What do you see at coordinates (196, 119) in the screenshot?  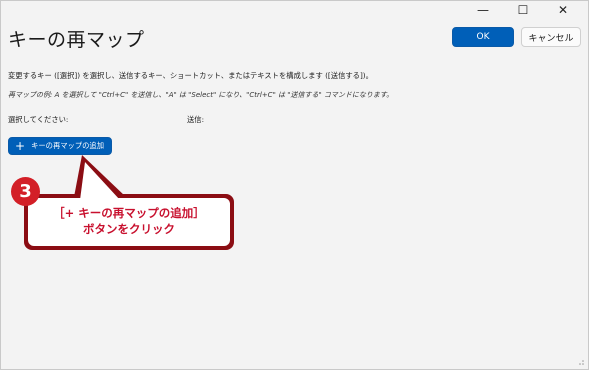 I see `column-header-send: 送信:` at bounding box center [196, 119].